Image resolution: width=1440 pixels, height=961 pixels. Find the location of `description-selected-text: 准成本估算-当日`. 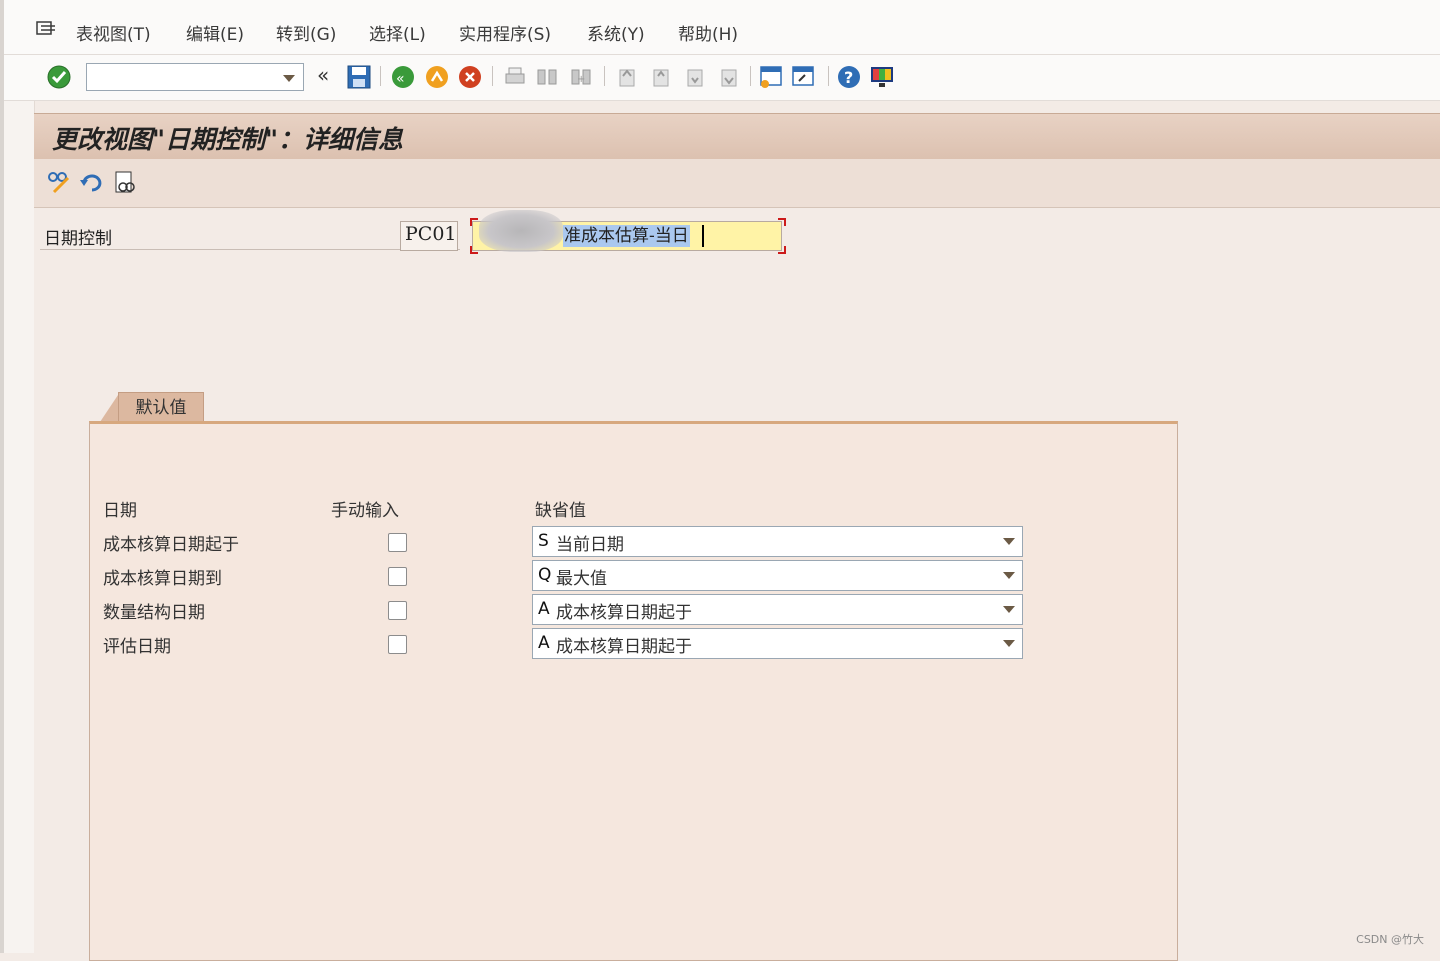

description-selected-text: 准成本估算-当日 is located at coordinates (626, 236).